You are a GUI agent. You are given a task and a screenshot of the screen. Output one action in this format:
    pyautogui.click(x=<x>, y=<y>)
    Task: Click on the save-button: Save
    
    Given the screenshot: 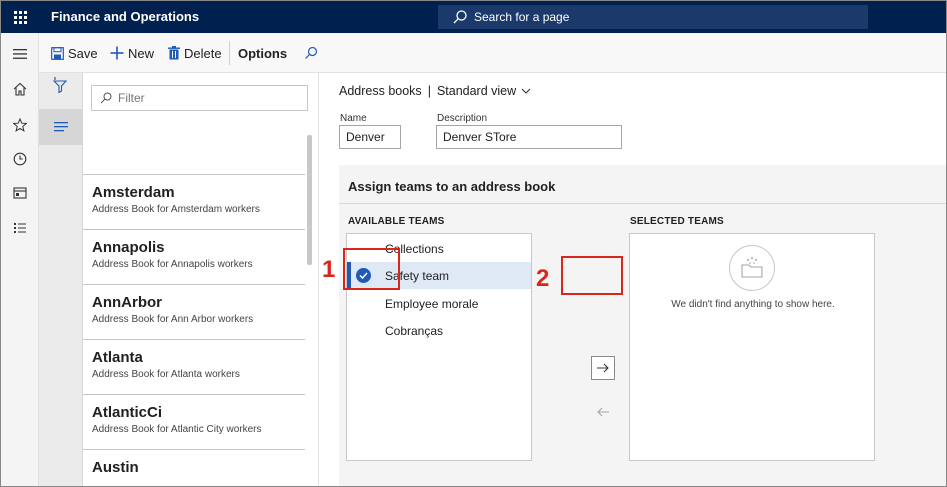 What is the action you would take?
    pyautogui.click(x=74, y=53)
    